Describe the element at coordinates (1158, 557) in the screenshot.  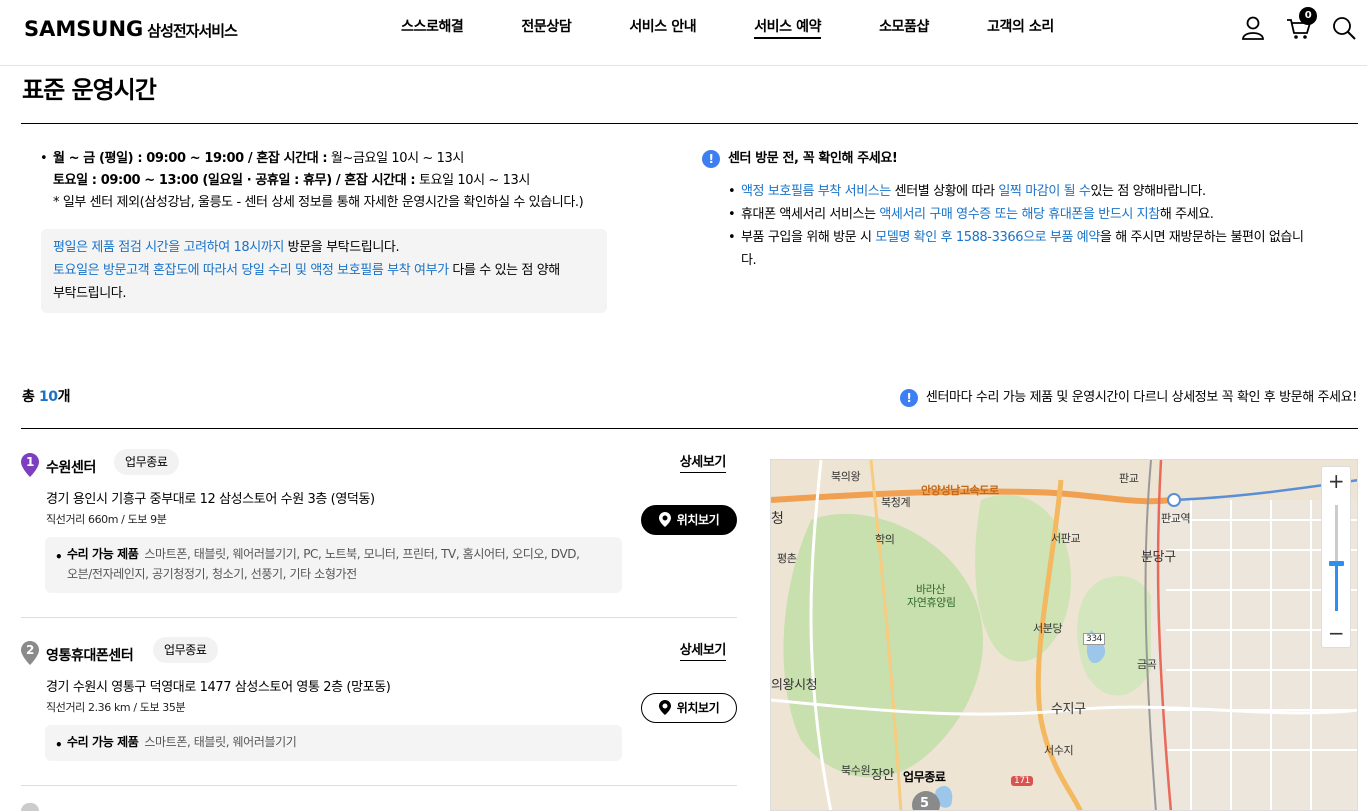
I see `map-label: 분당구` at that location.